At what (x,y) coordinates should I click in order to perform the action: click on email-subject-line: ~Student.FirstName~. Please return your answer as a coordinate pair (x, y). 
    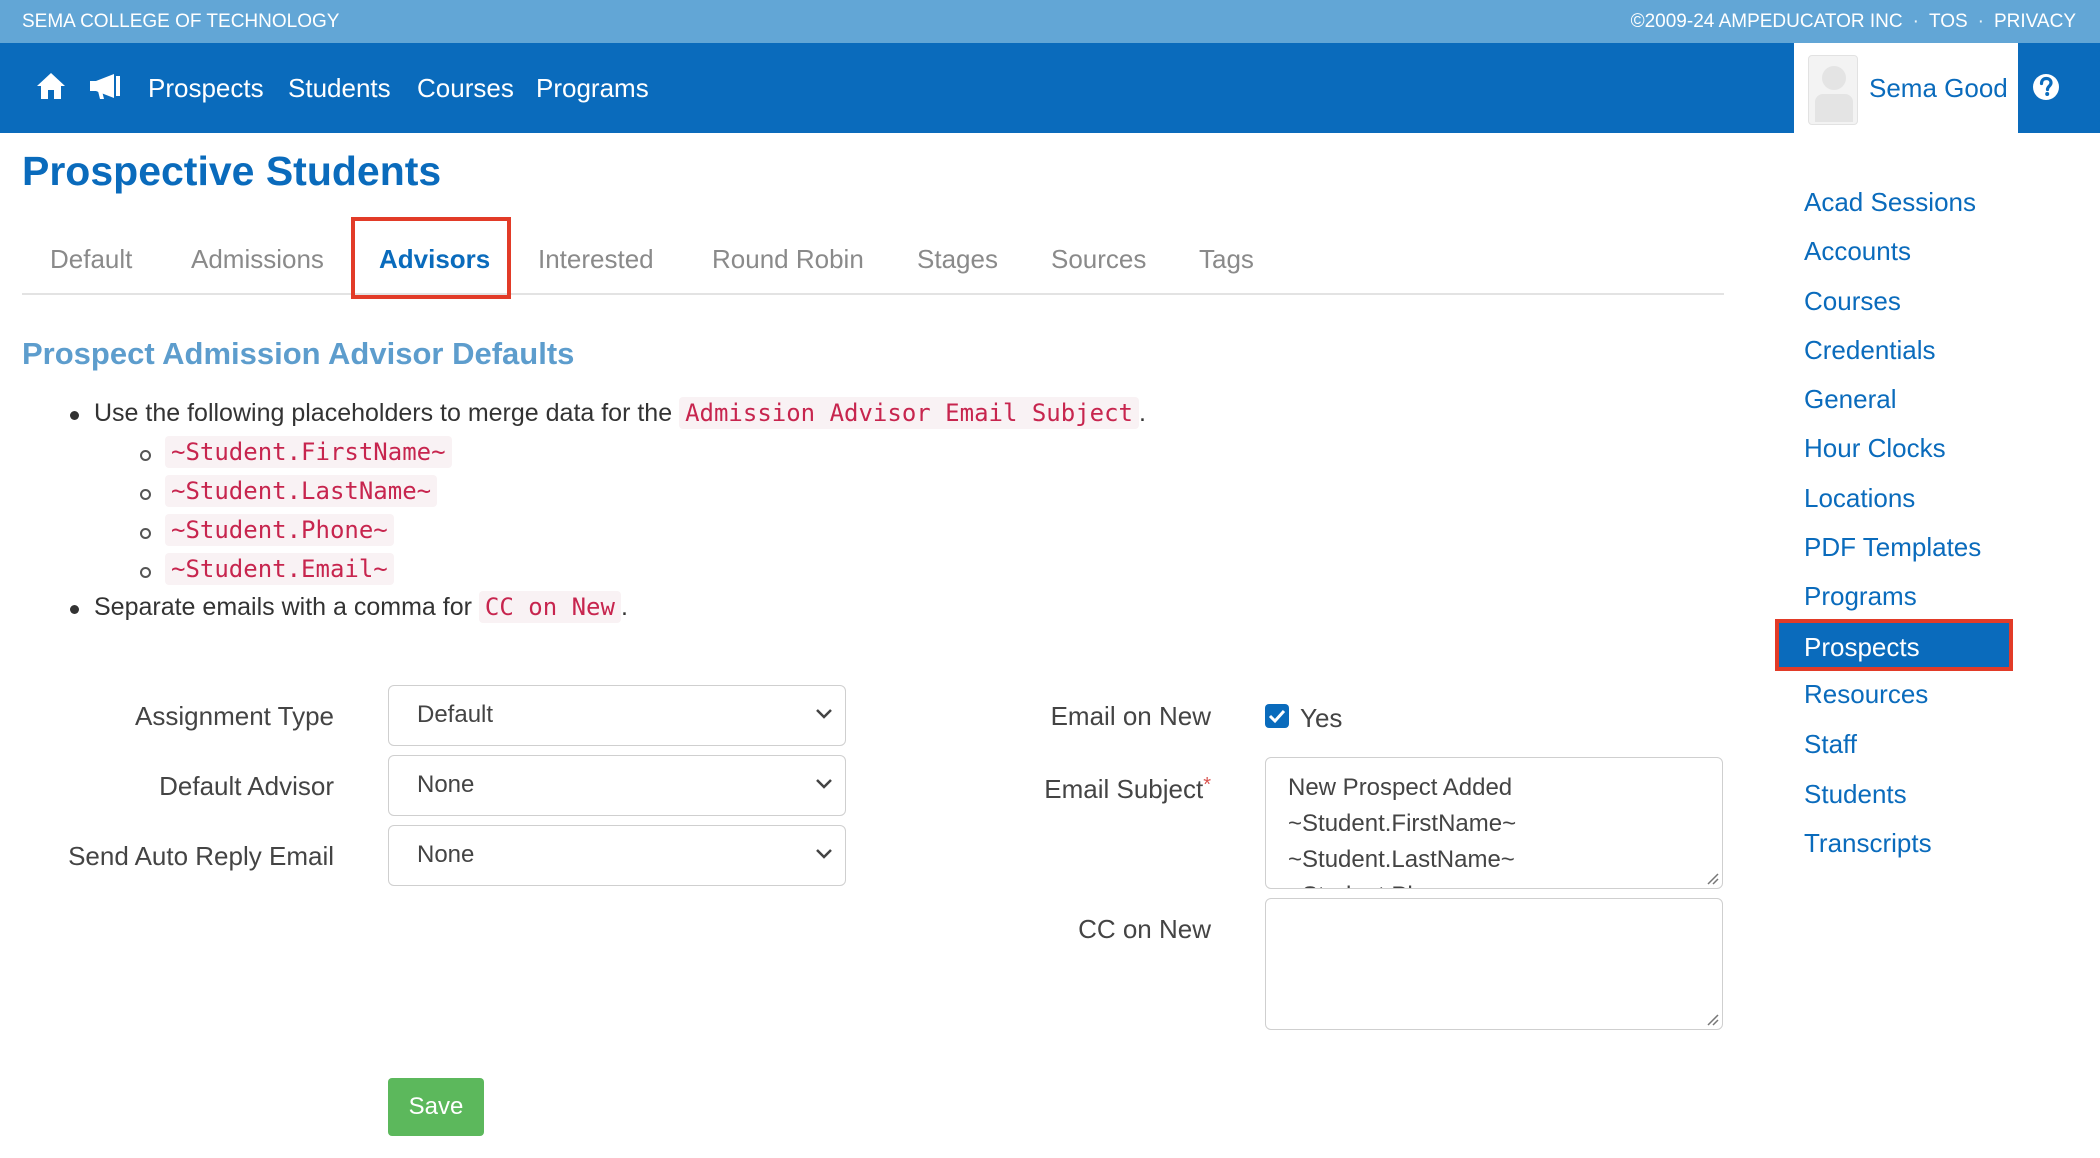
    Looking at the image, I should click on (1402, 823).